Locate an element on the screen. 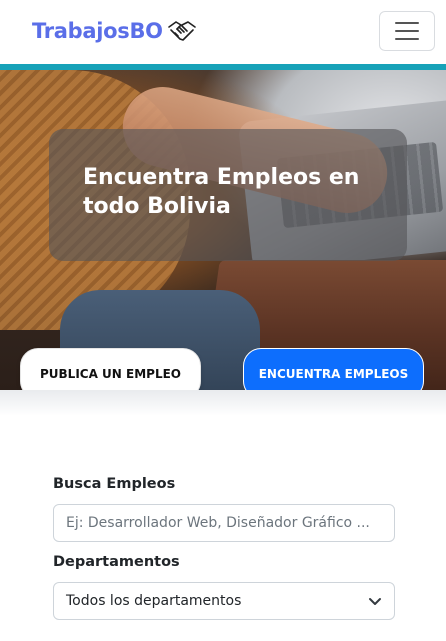  menu-toggle-button is located at coordinates (407, 31).